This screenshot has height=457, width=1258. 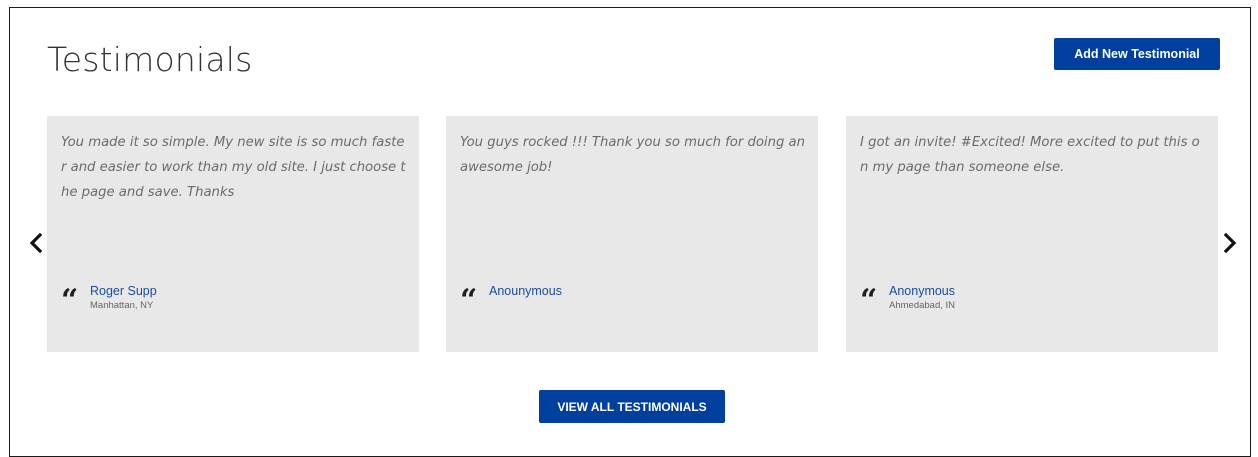 I want to click on author-name-link: Anounymous, so click(x=525, y=291).